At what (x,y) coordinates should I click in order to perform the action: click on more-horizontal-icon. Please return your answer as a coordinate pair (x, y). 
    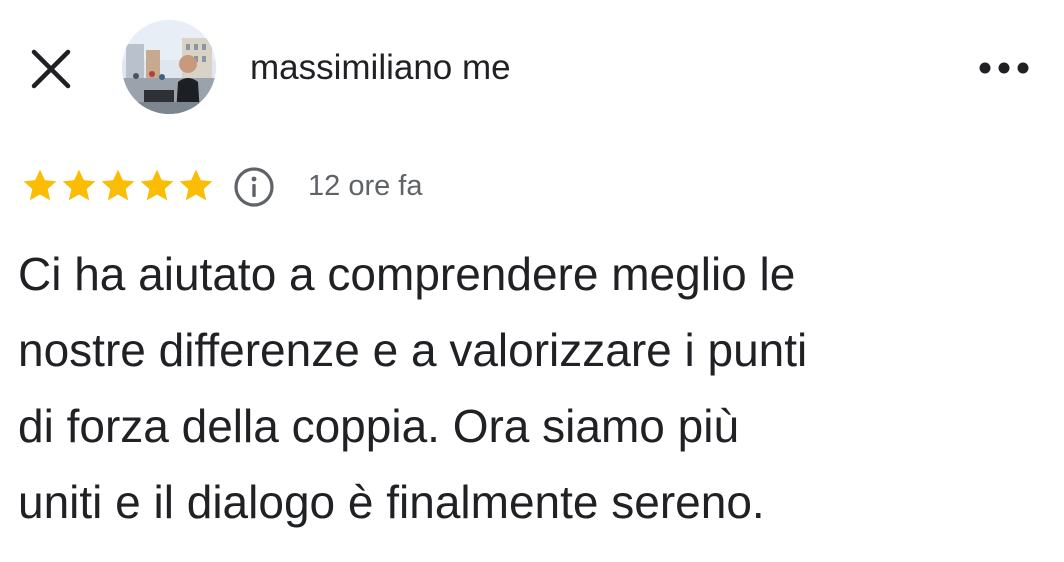
    Looking at the image, I should click on (1004, 68).